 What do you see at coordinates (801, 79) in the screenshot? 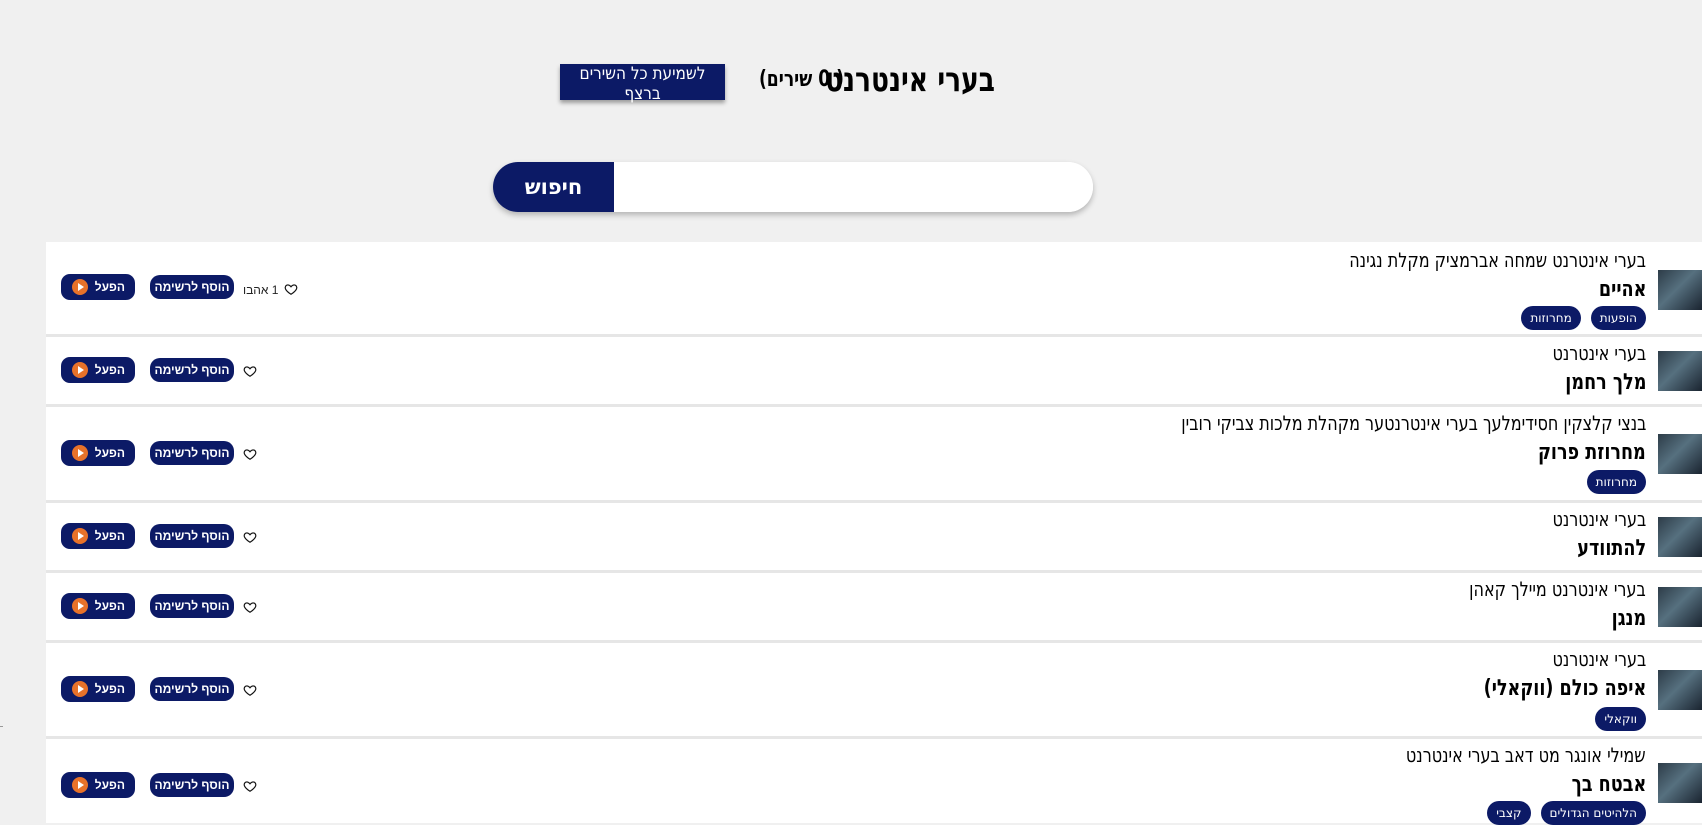
I see `song-count: ( 0 שירים)` at bounding box center [801, 79].